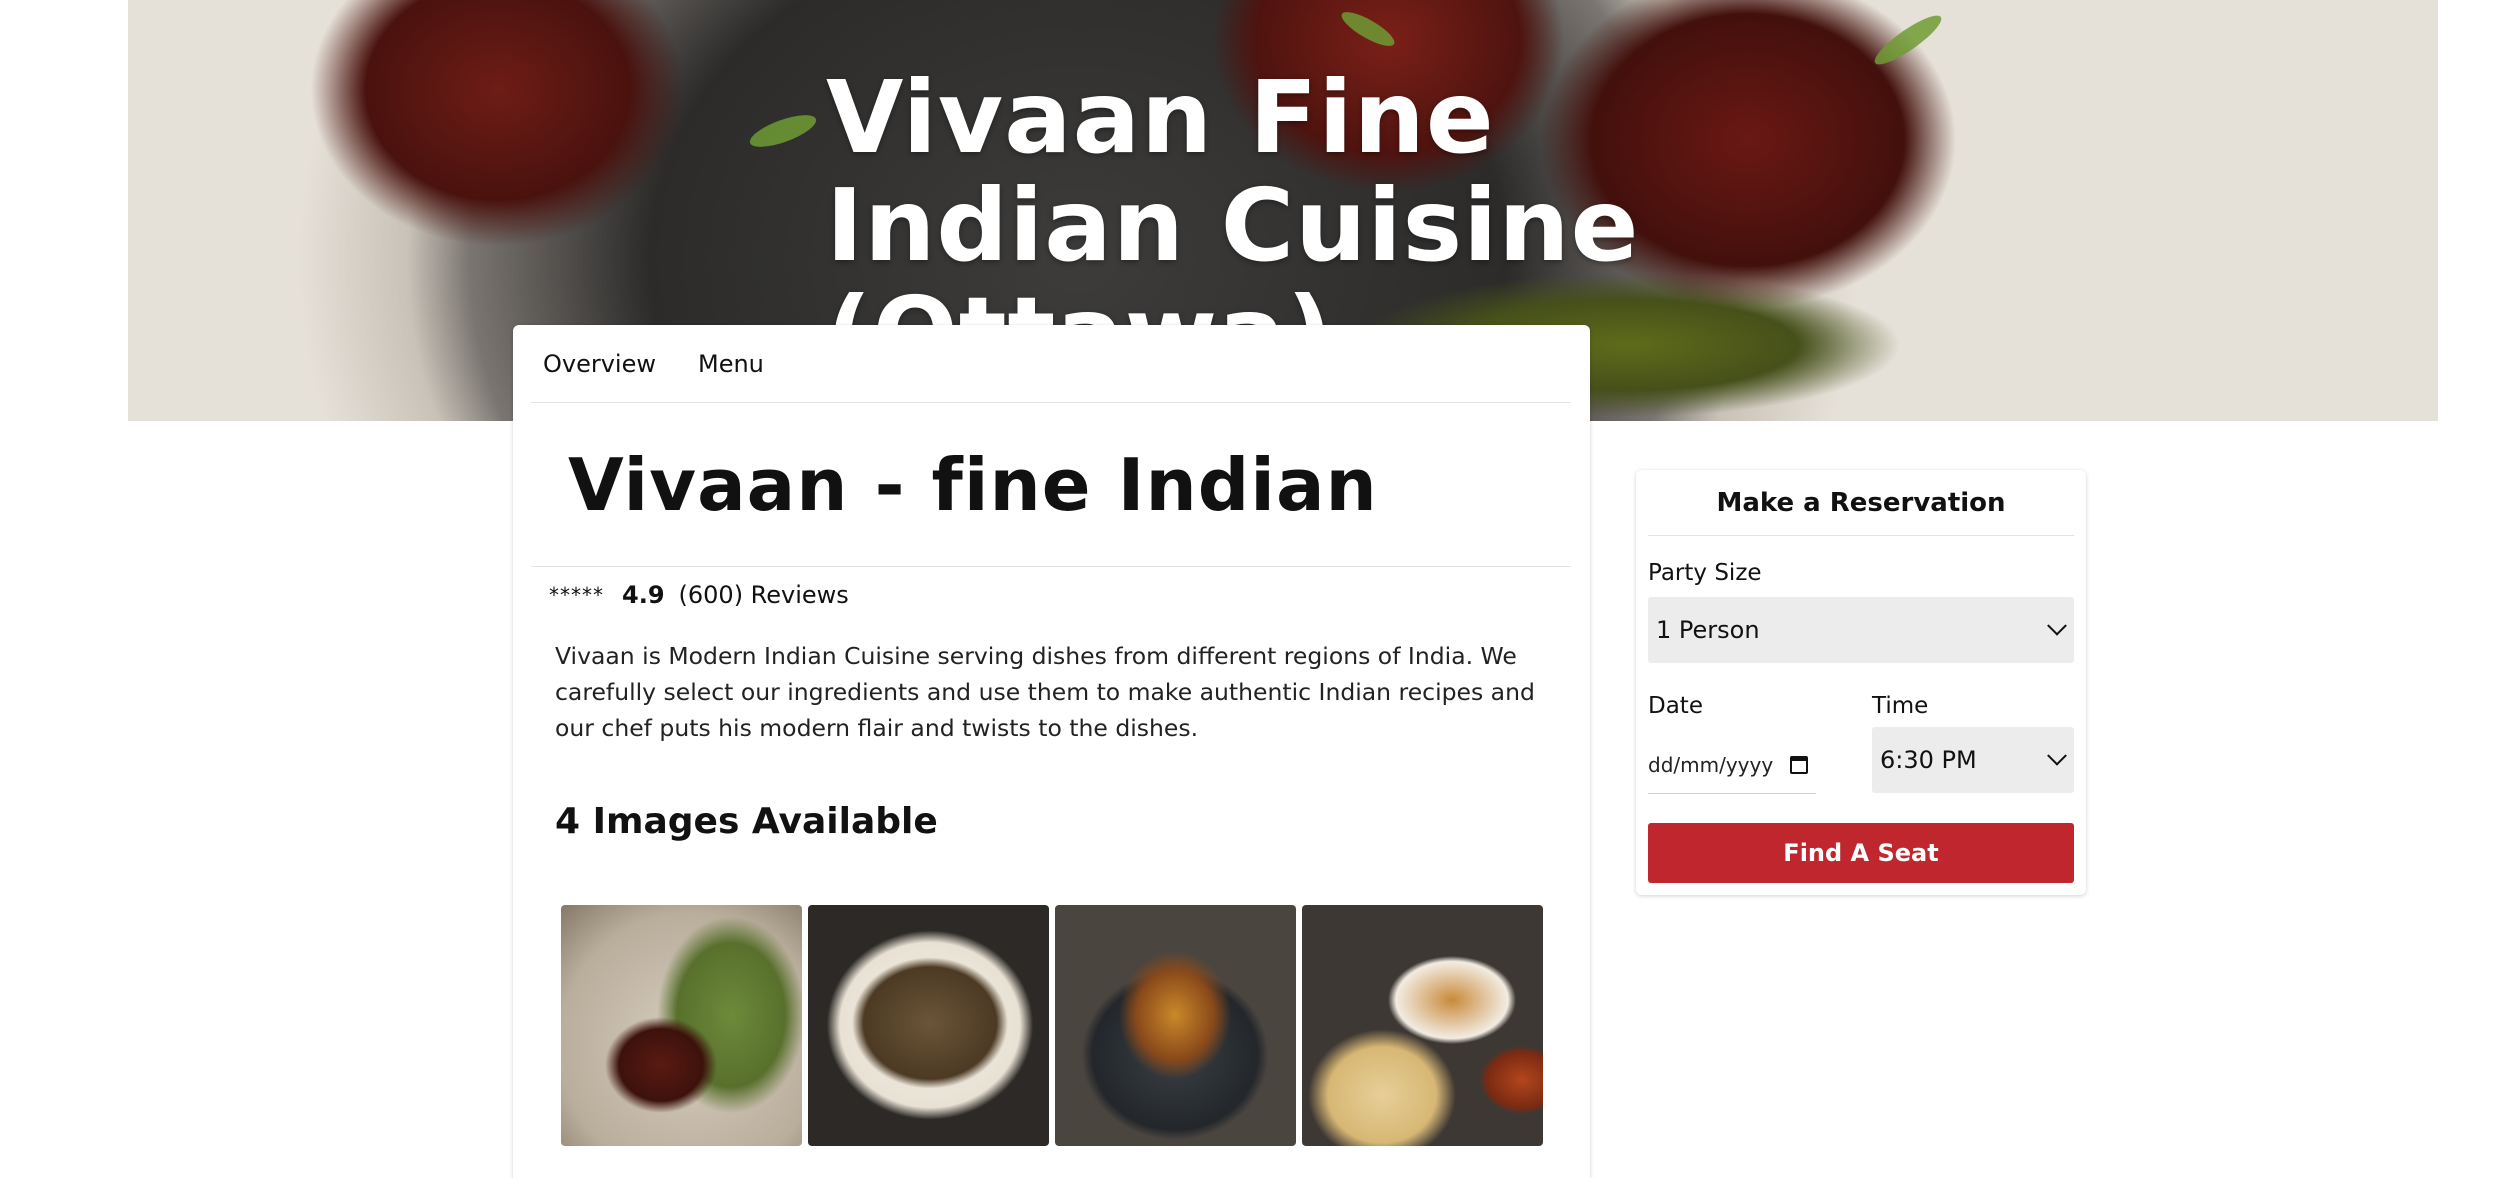 The width and height of the screenshot is (2518, 1178). What do you see at coordinates (1052, 1025) in the screenshot?
I see `image-gallery` at bounding box center [1052, 1025].